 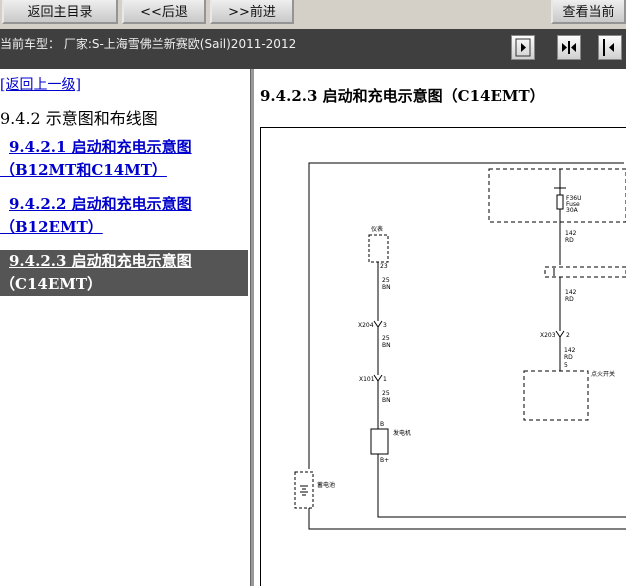 I want to click on pin-3: 3, so click(x=385, y=325).